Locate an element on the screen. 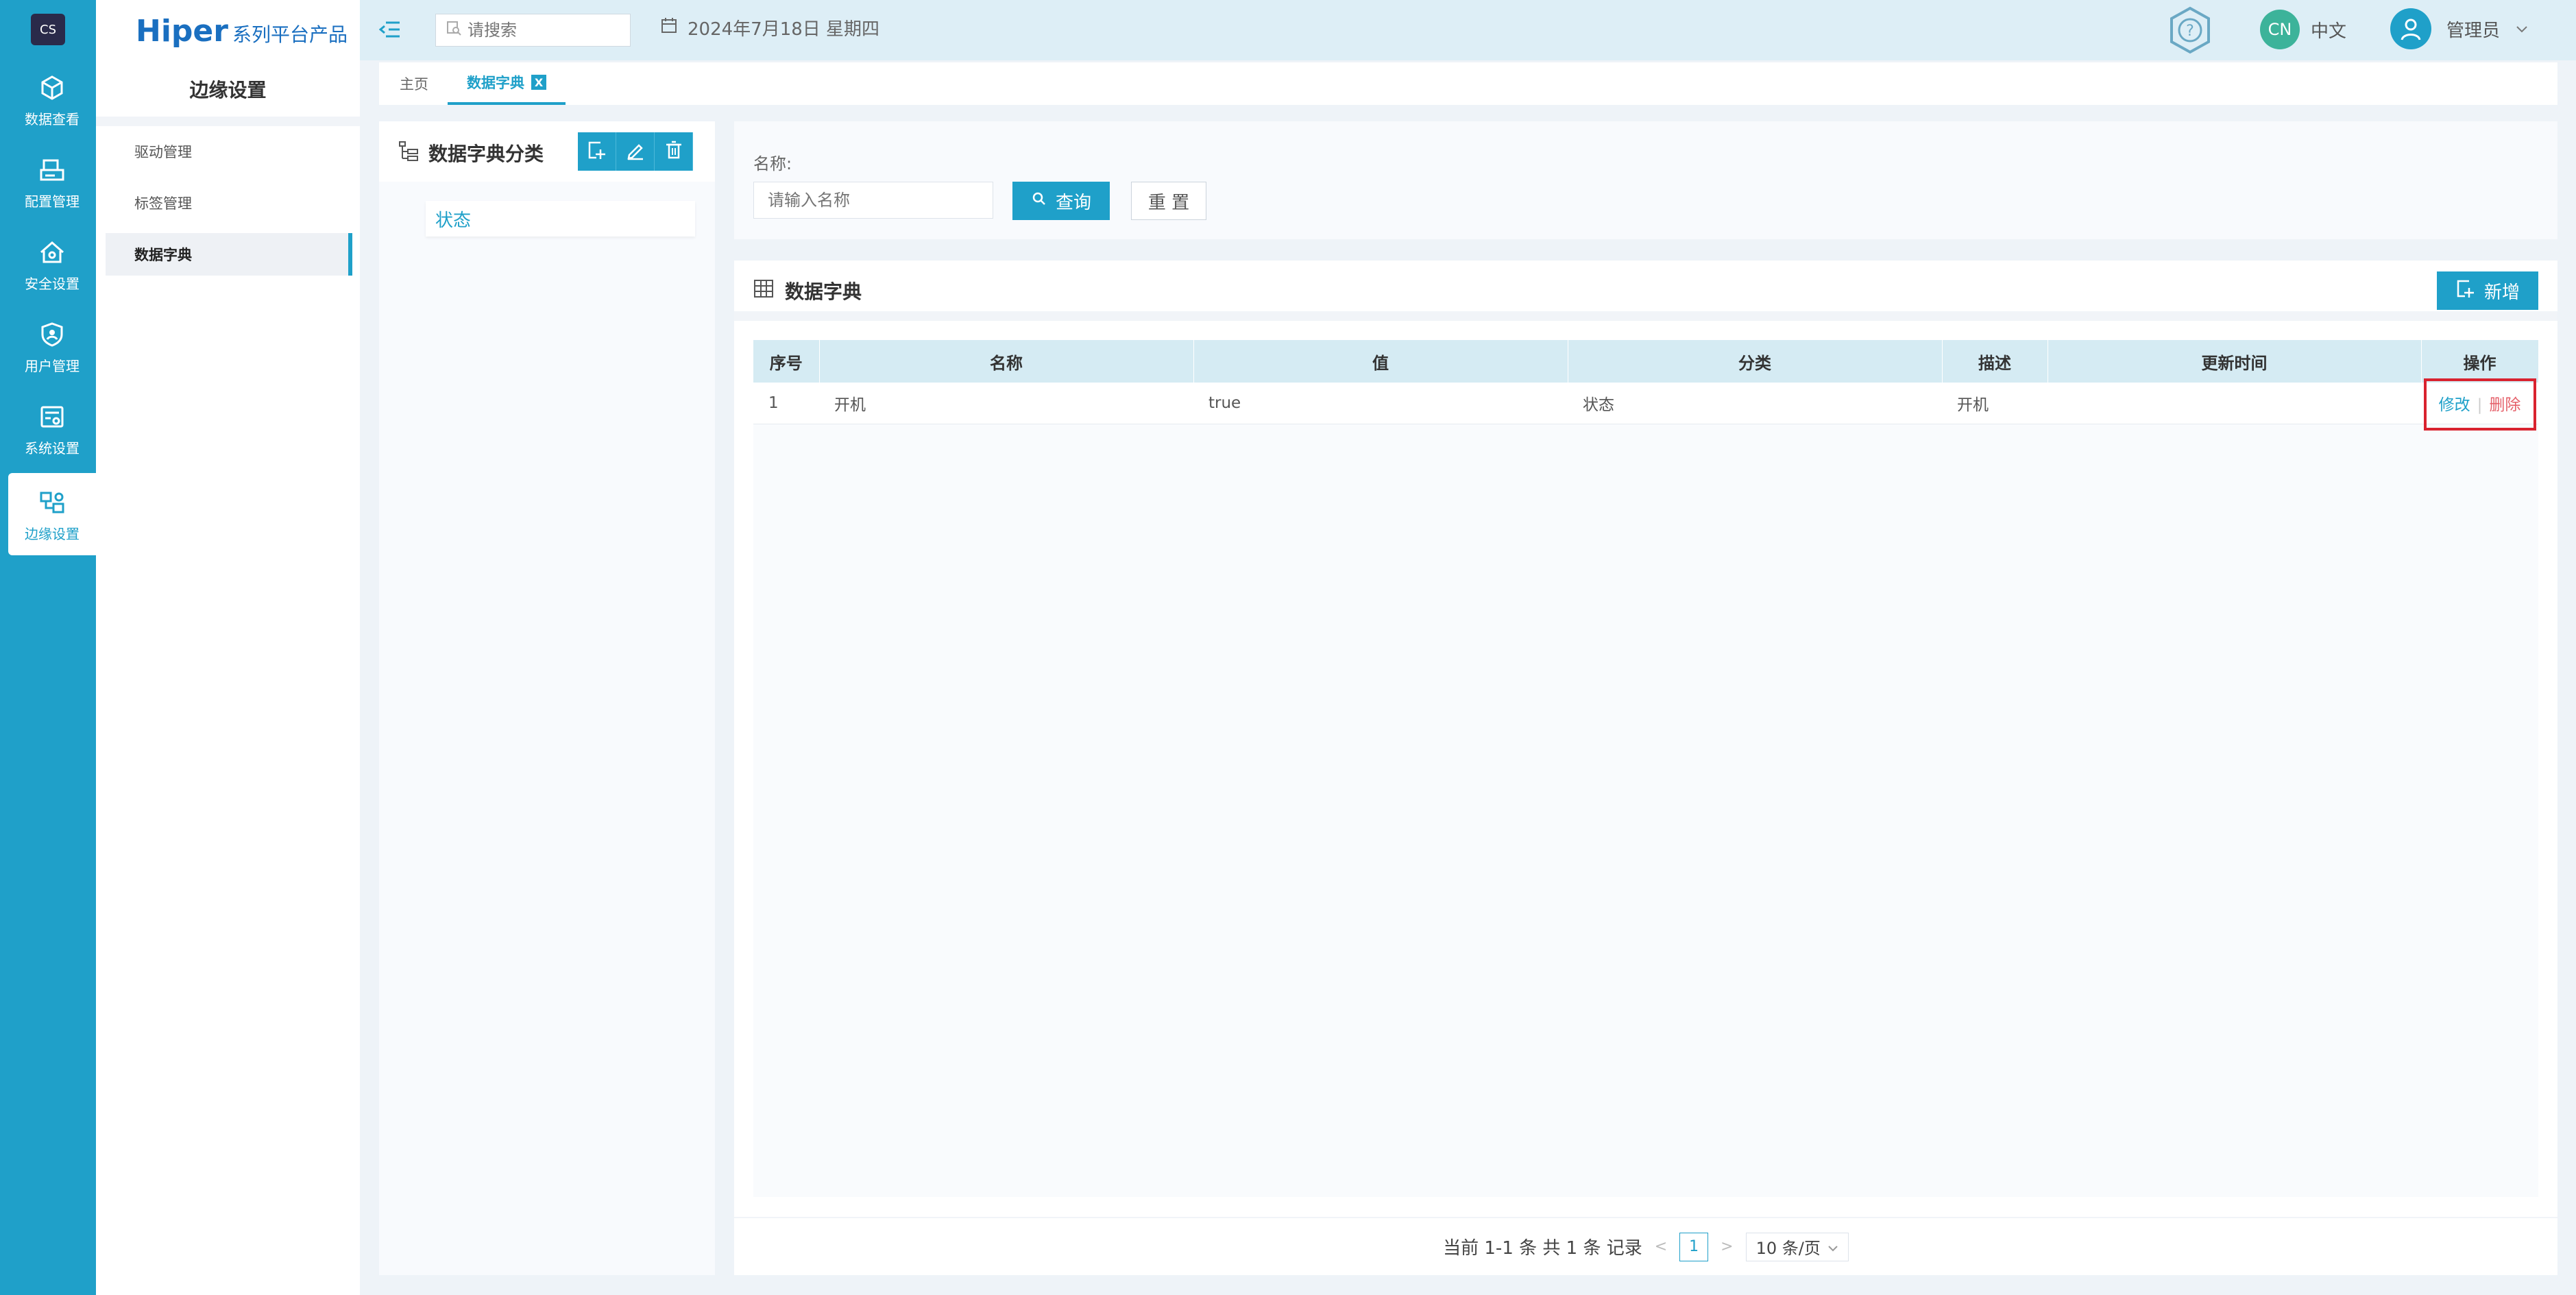 Image resolution: width=2576 pixels, height=1295 pixels. cell-category: 状态 is located at coordinates (1755, 403).